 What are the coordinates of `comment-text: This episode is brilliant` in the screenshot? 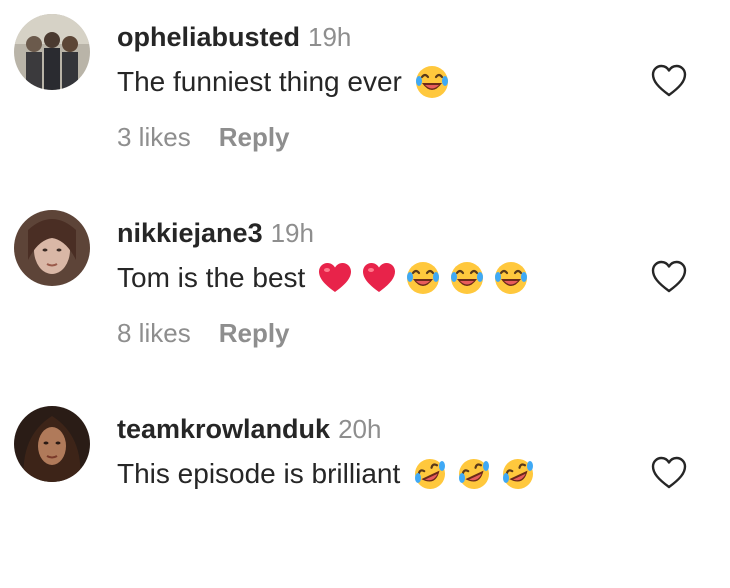 It's located at (259, 473).